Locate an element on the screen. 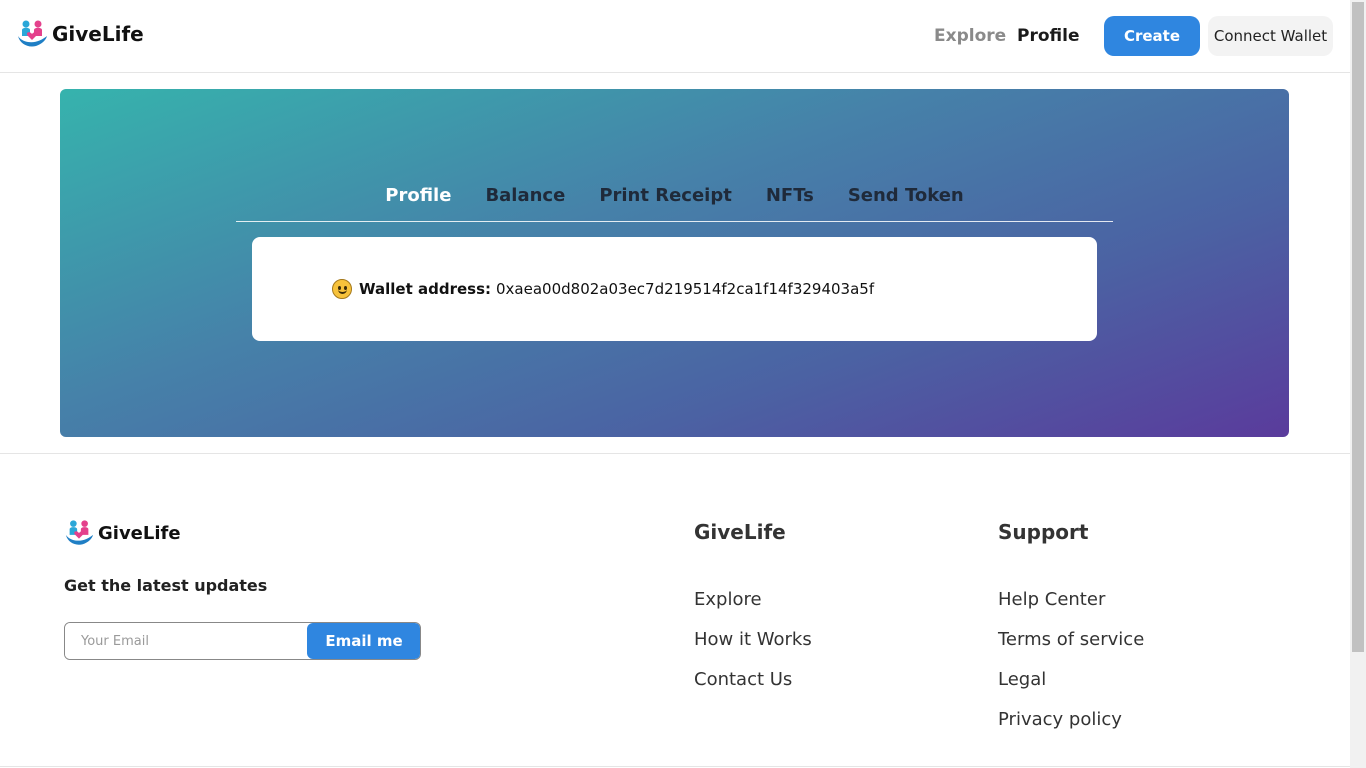 The image size is (1366, 768). footer-link-help-center: Help Center is located at coordinates (1051, 599).